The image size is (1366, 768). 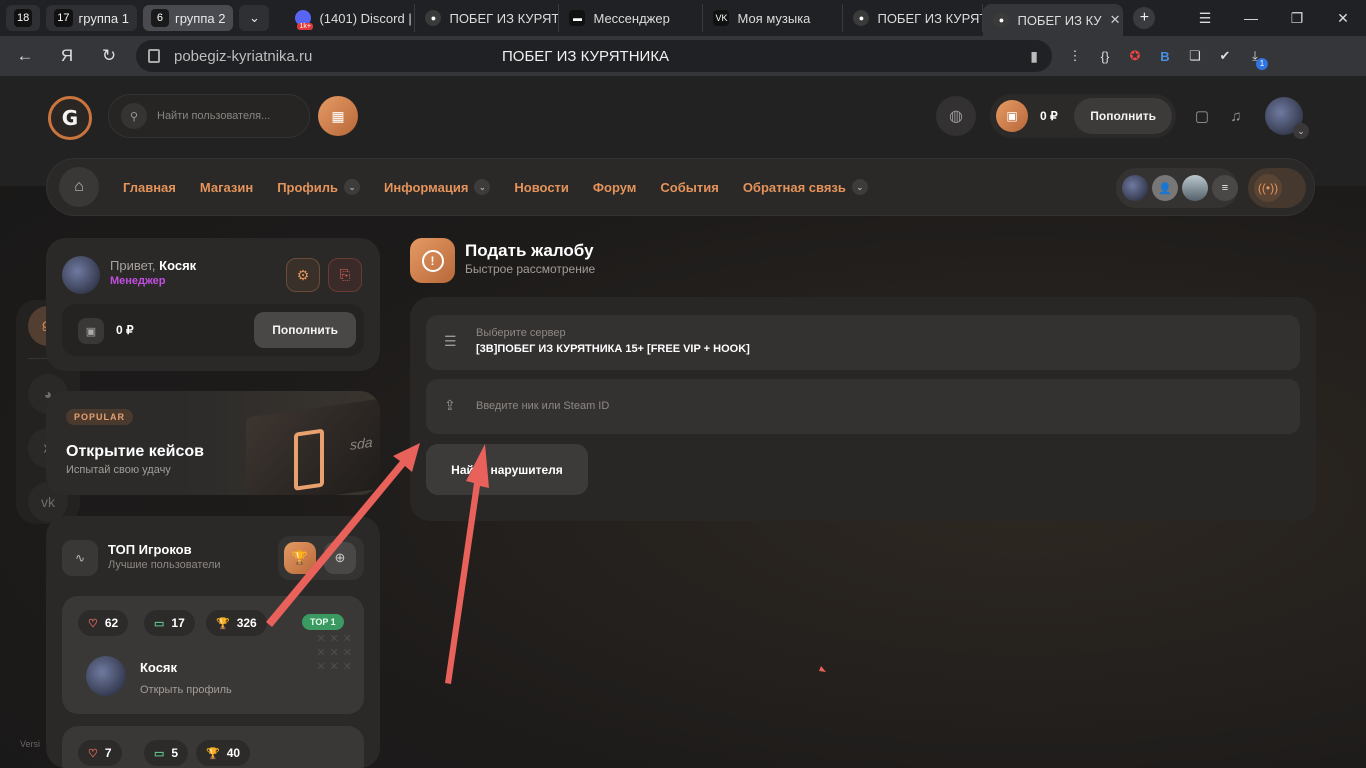 I want to click on tab-pobeg-1: ● ПОБЕГ ИЗ КУРЯТ, so click(x=487, y=18).